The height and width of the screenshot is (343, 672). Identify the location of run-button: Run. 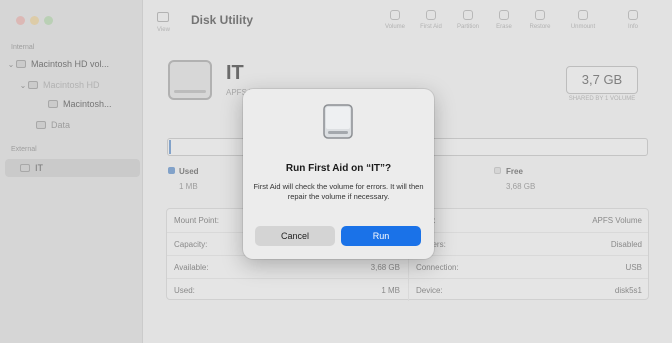
(381, 236).